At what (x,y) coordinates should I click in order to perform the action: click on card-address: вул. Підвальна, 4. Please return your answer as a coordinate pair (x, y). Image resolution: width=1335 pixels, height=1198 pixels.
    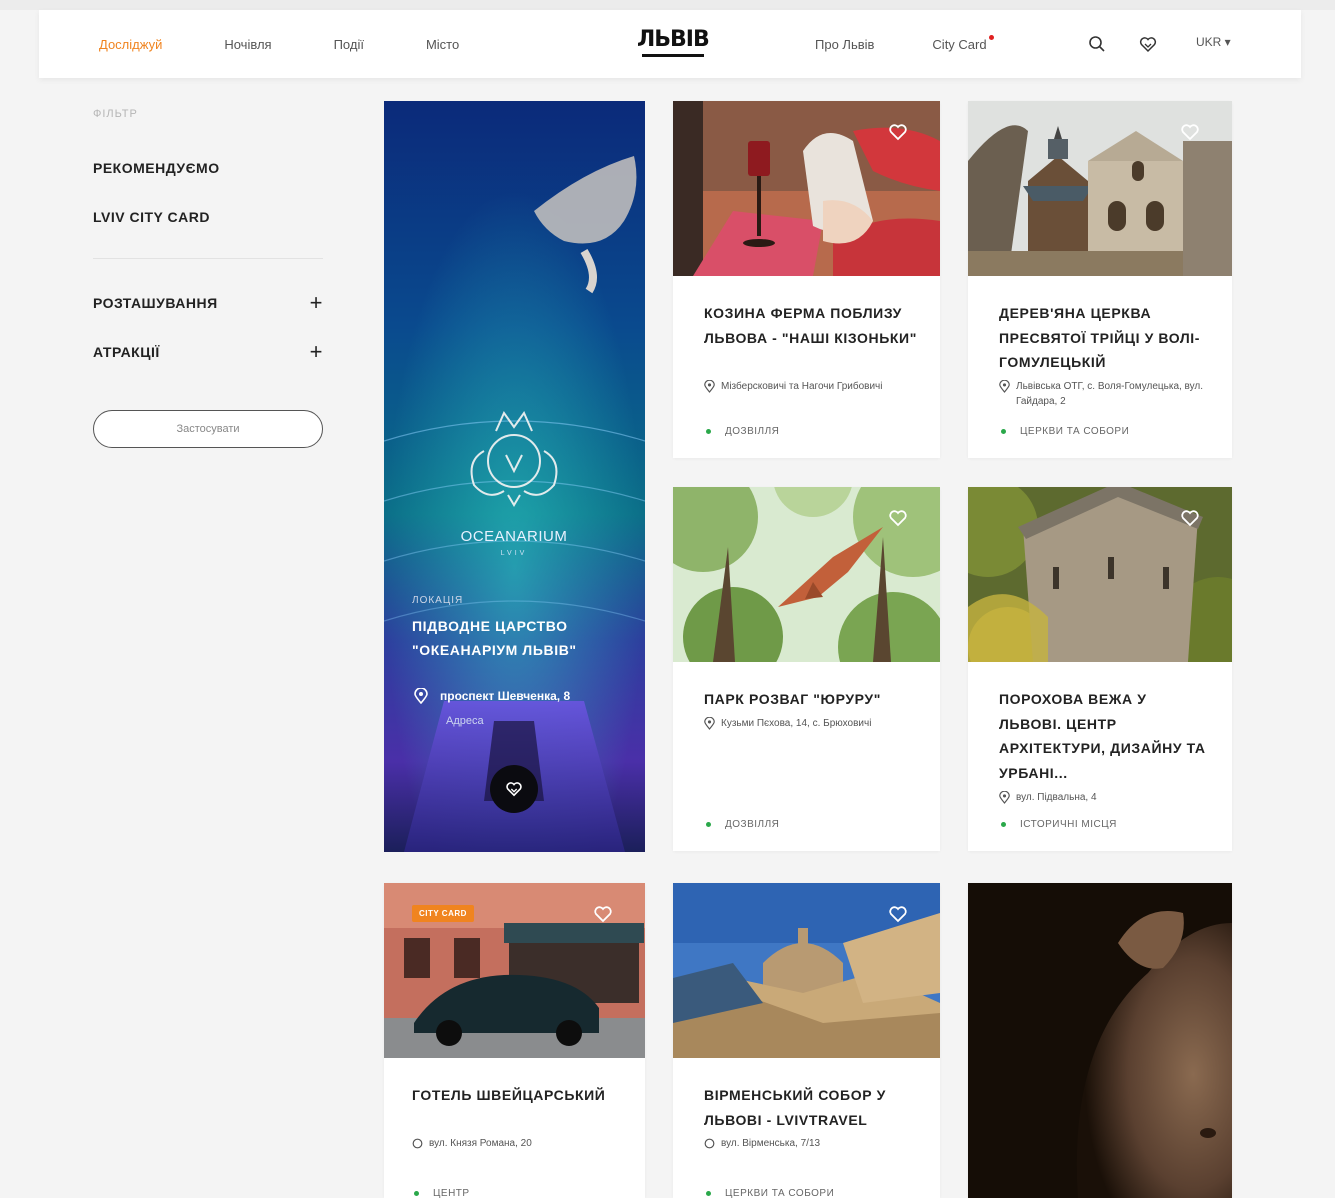
    Looking at the image, I should click on (1104, 797).